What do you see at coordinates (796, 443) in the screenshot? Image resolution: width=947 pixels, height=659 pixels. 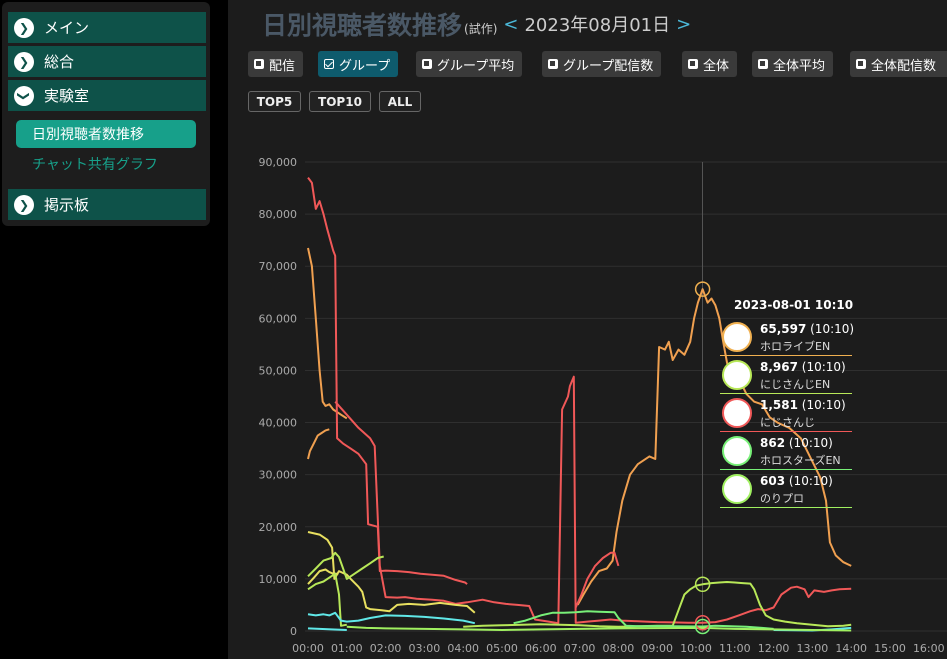 I see `tooltip-value: 862 (10:10)` at bounding box center [796, 443].